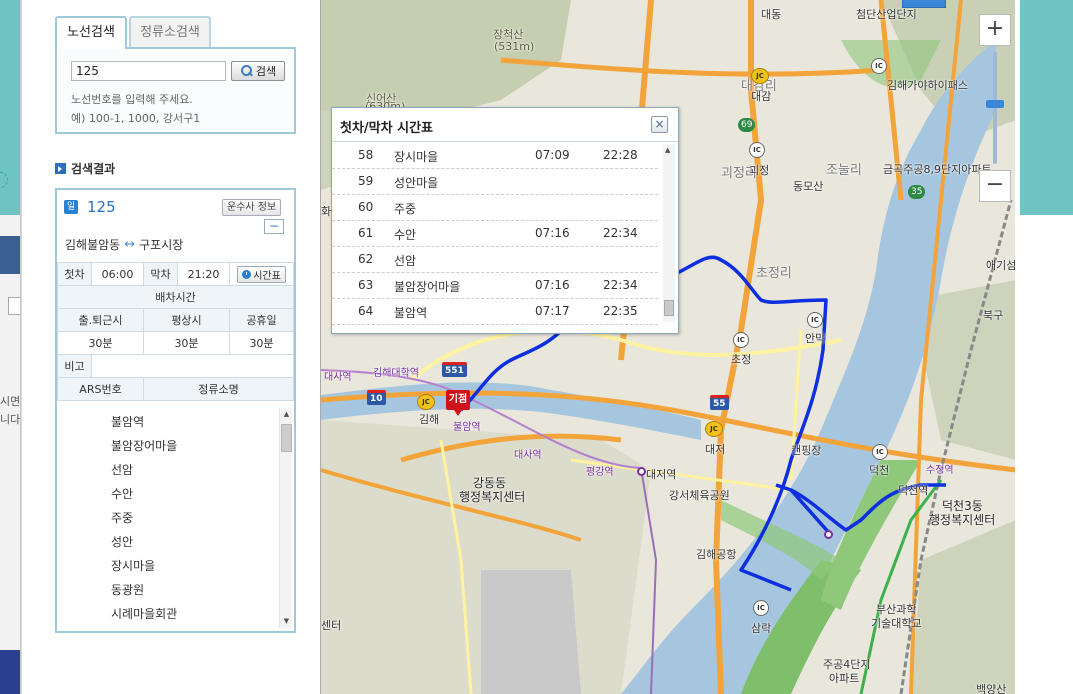  Describe the element at coordinates (175, 590) in the screenshot. I see `list-item: 동광원` at that location.